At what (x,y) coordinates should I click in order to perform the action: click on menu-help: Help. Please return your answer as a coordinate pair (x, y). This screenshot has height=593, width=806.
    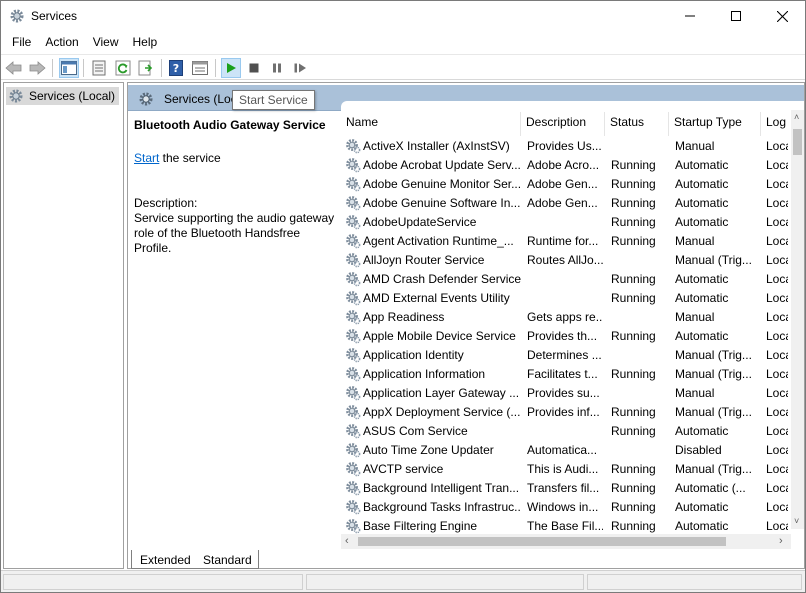
    Looking at the image, I should click on (145, 42).